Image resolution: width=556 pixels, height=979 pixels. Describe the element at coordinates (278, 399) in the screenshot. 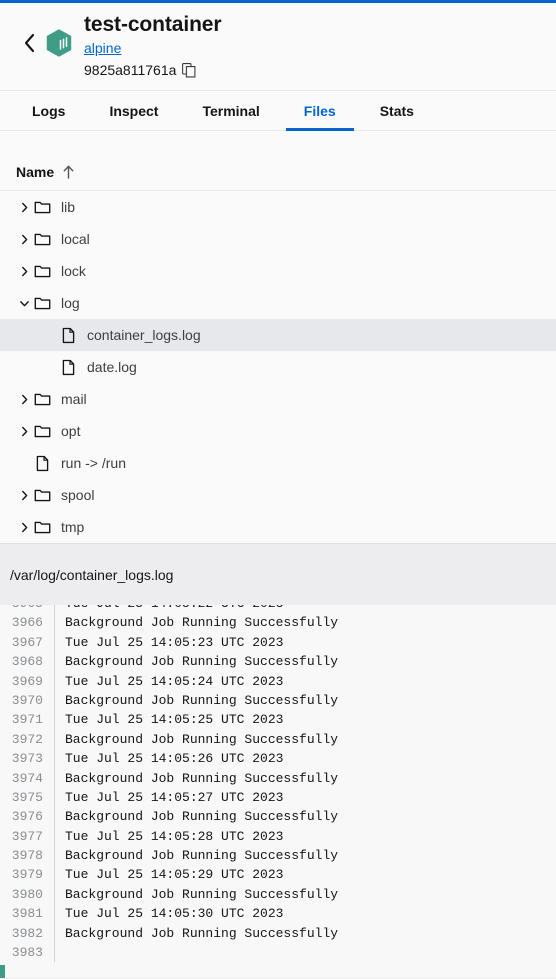

I see `file-tree-row: mail` at that location.